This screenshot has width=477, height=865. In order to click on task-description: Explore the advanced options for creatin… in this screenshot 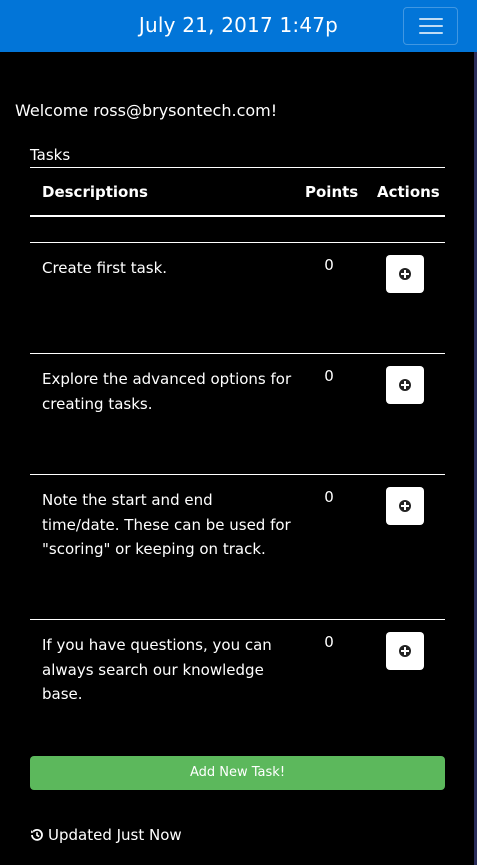, I will do `click(167, 391)`.